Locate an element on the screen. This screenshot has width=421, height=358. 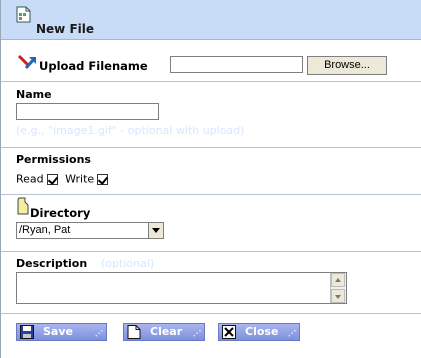
name-input is located at coordinates (87, 111).